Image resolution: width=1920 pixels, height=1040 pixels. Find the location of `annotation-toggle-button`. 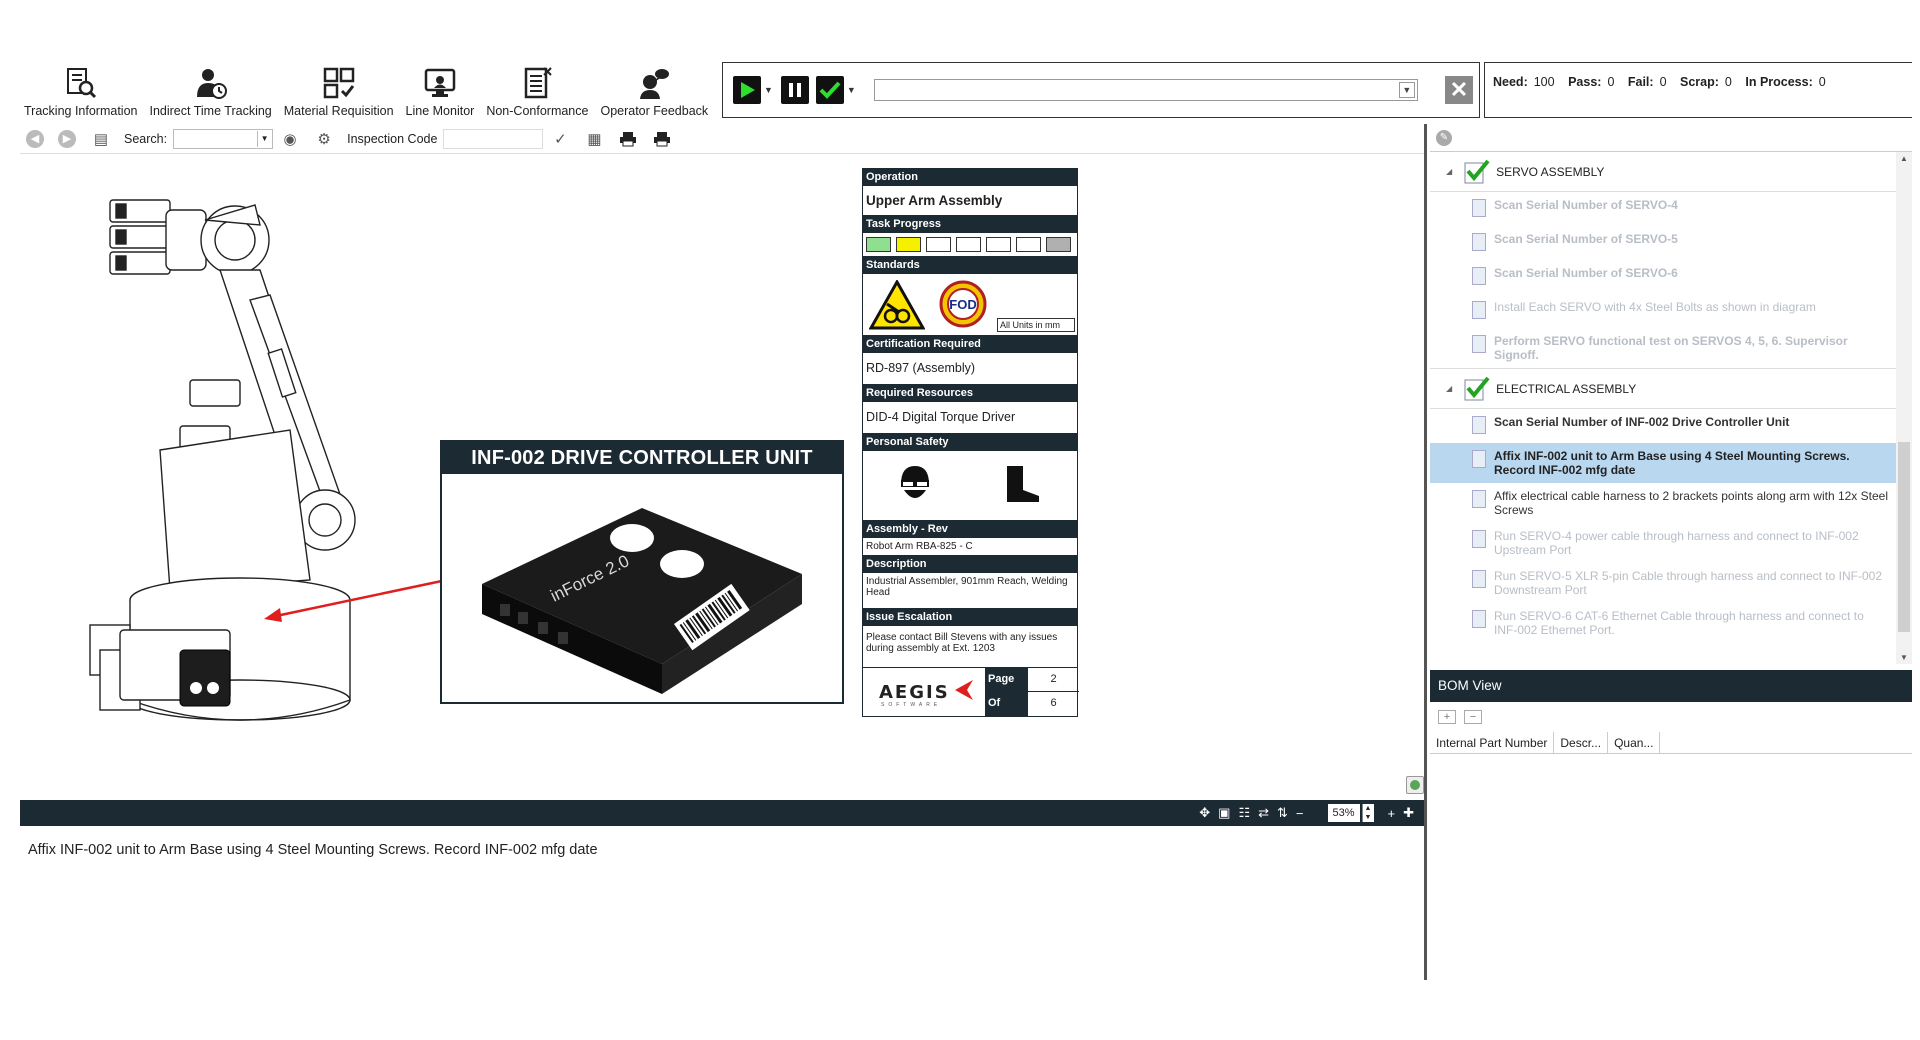

annotation-toggle-button is located at coordinates (1415, 785).